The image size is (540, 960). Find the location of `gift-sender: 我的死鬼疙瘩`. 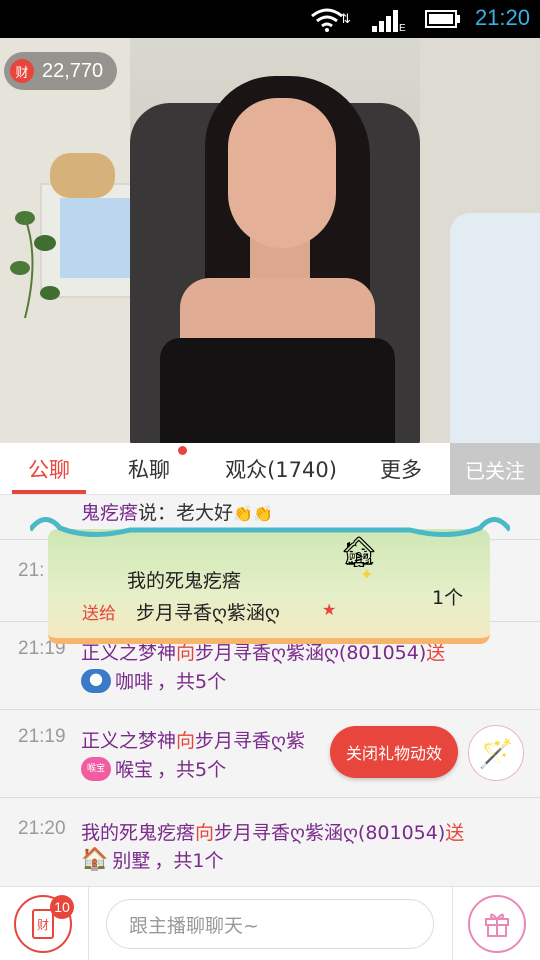

gift-sender: 我的死鬼疙瘩 is located at coordinates (184, 581).